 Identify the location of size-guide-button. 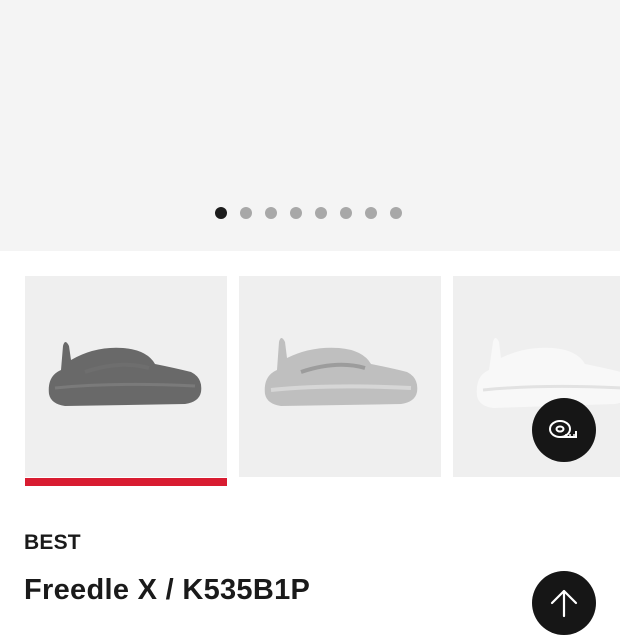
(564, 430).